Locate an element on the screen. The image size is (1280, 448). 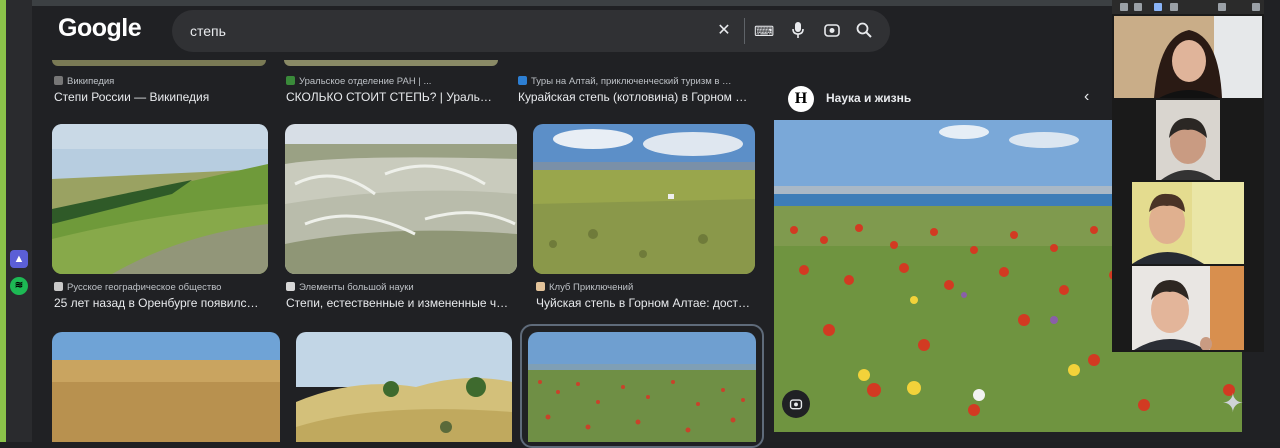
search-box: степь ✕ ⌨ is located at coordinates (531, 31).